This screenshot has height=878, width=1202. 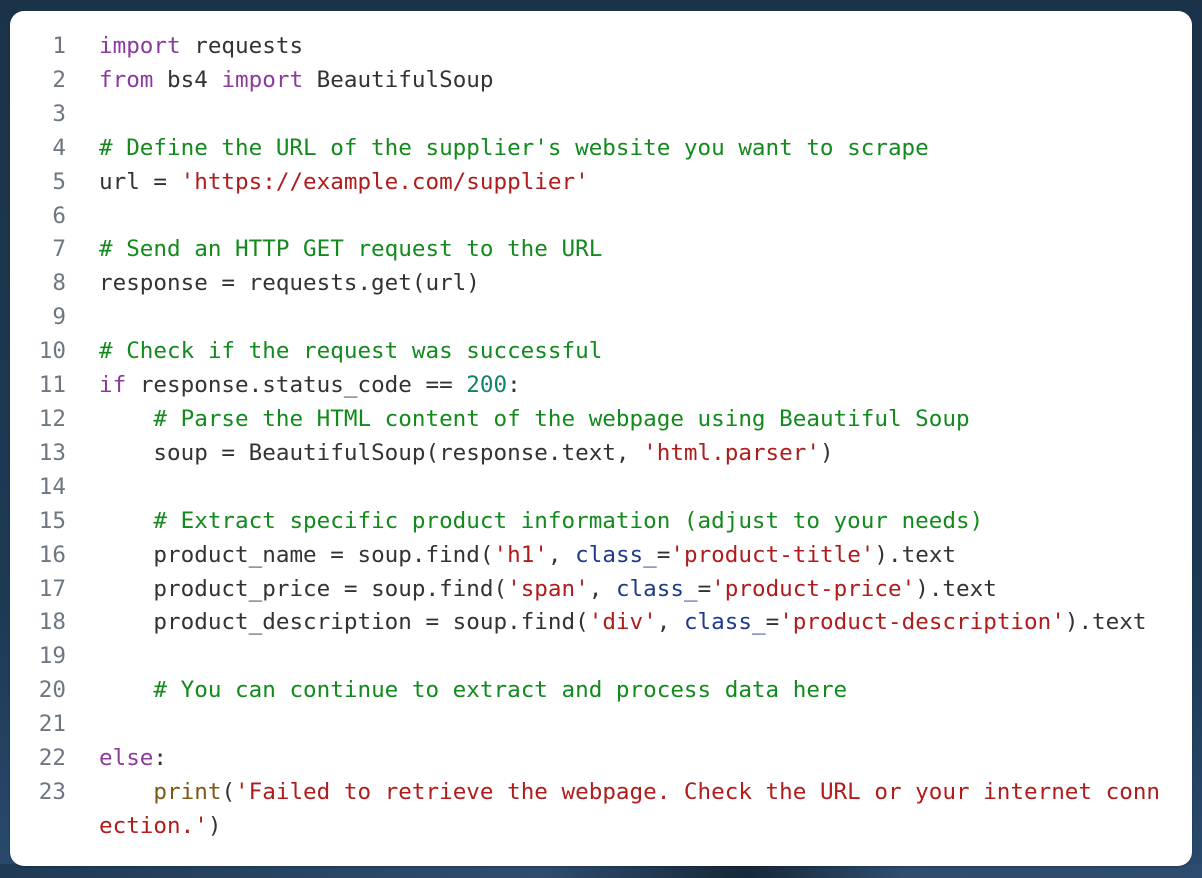 I want to click on string-token: 'div', so click(x=622, y=622).